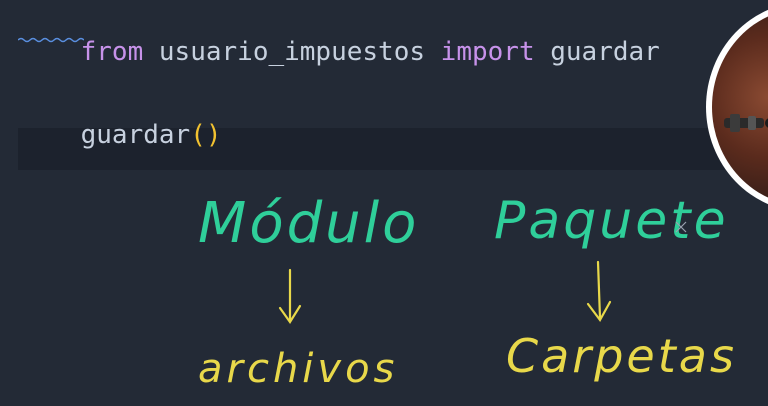  I want to click on target-archivos: archivos, so click(298, 369).